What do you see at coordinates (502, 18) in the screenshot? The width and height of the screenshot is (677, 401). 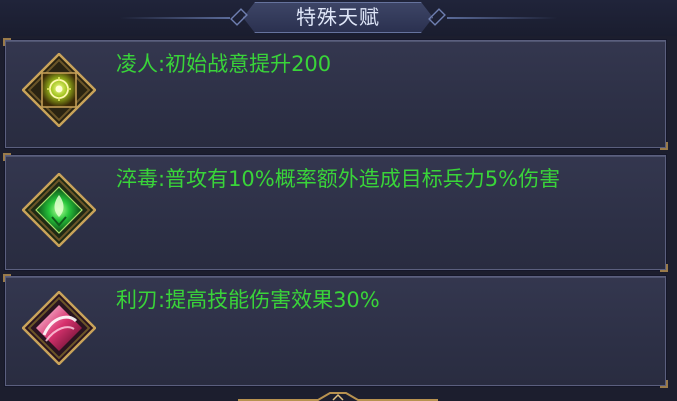 I see `header-divider-right` at bounding box center [502, 18].